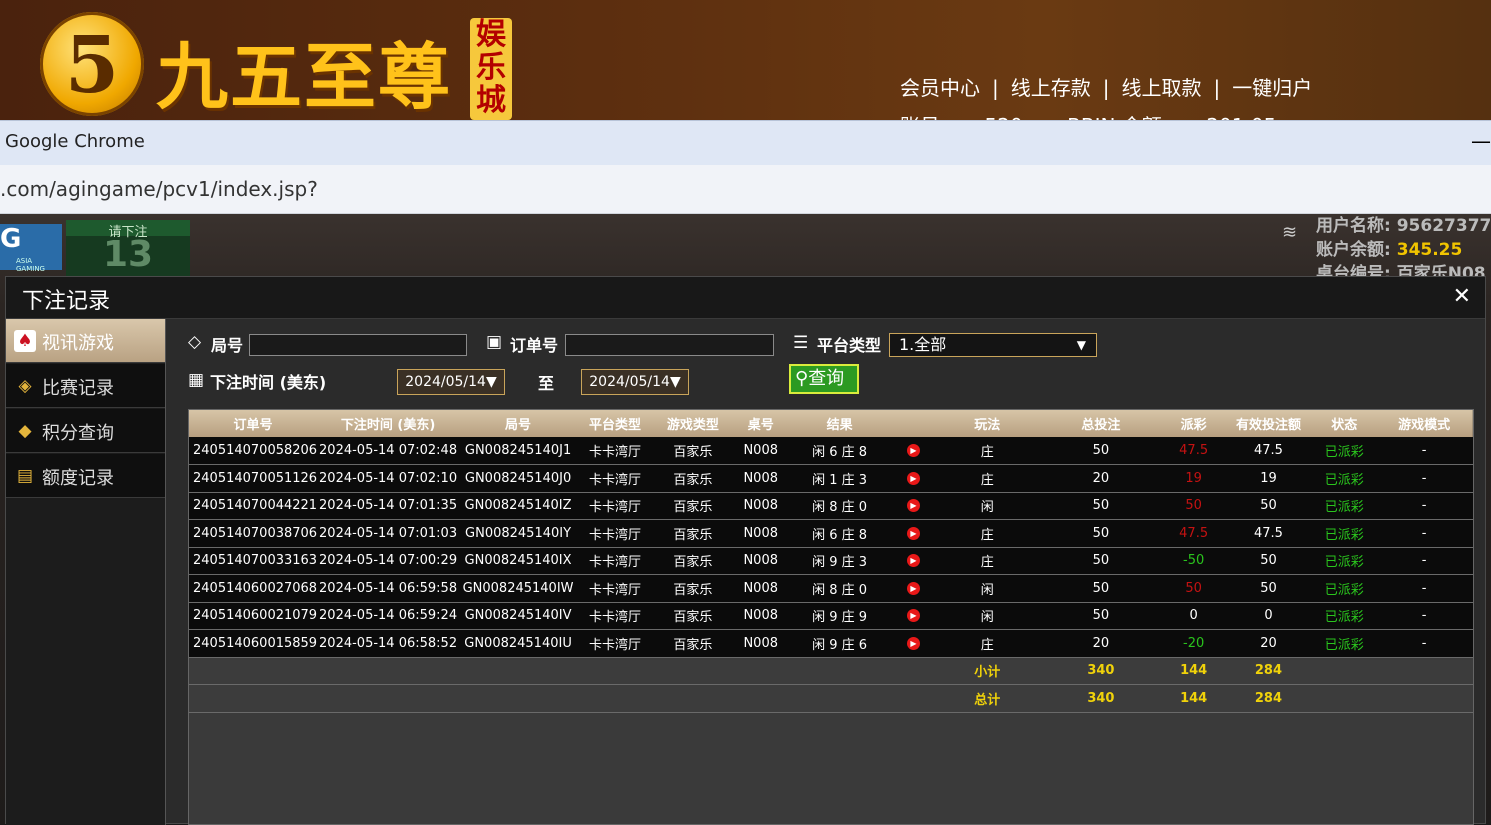 The height and width of the screenshot is (825, 1491). I want to click on query-button-label: 查询, so click(826, 378).